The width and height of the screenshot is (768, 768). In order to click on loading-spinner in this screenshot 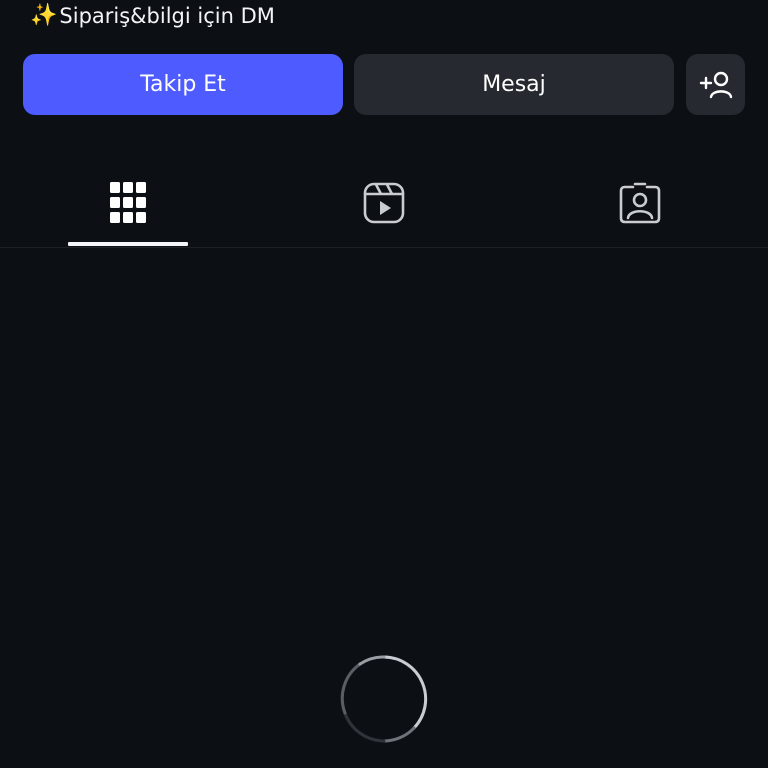, I will do `click(384, 699)`.